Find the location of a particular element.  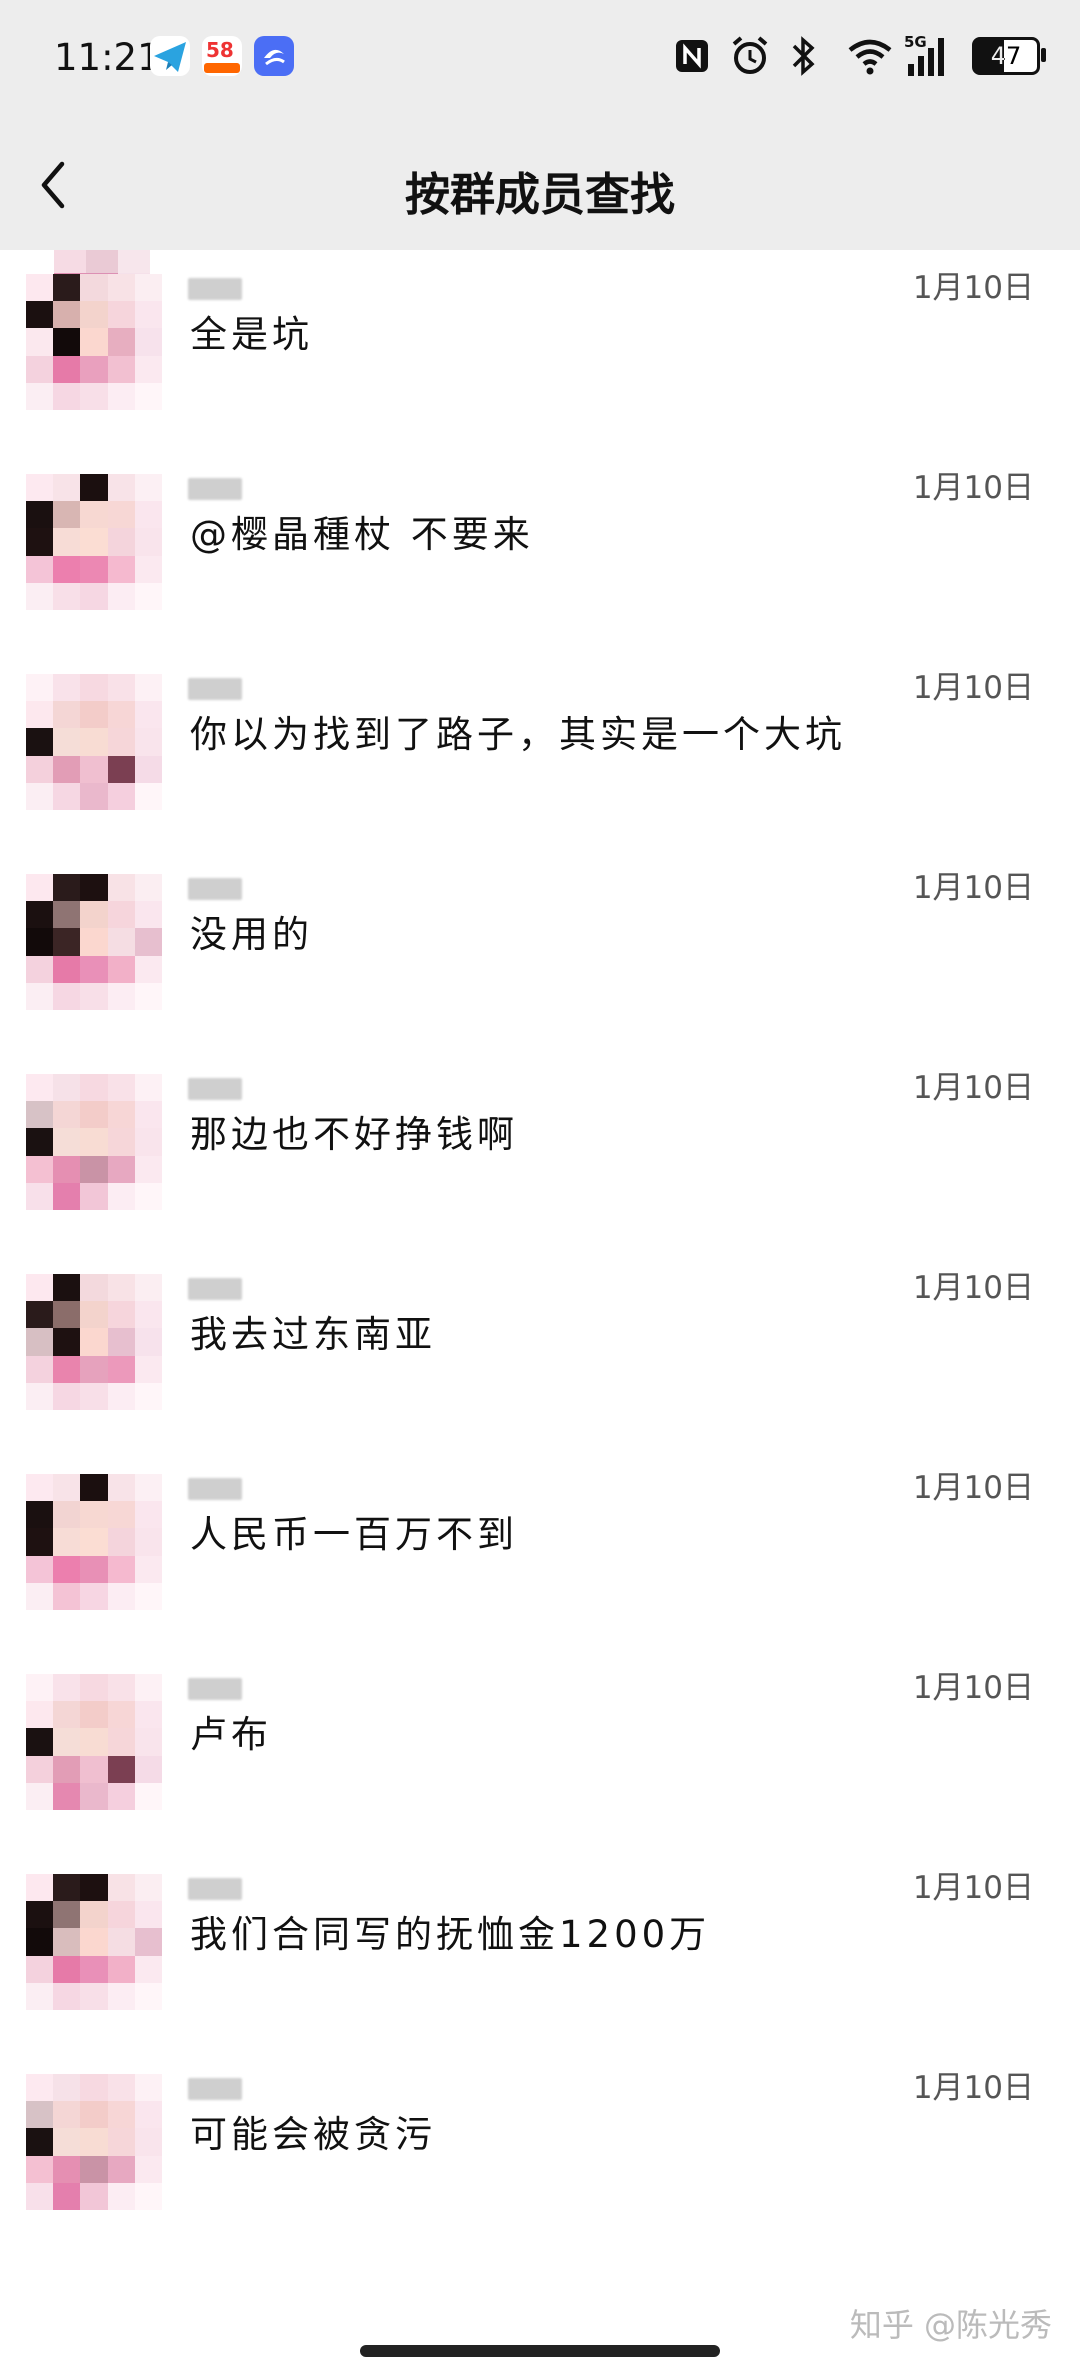

battery-level: 47 is located at coordinates (1006, 56).